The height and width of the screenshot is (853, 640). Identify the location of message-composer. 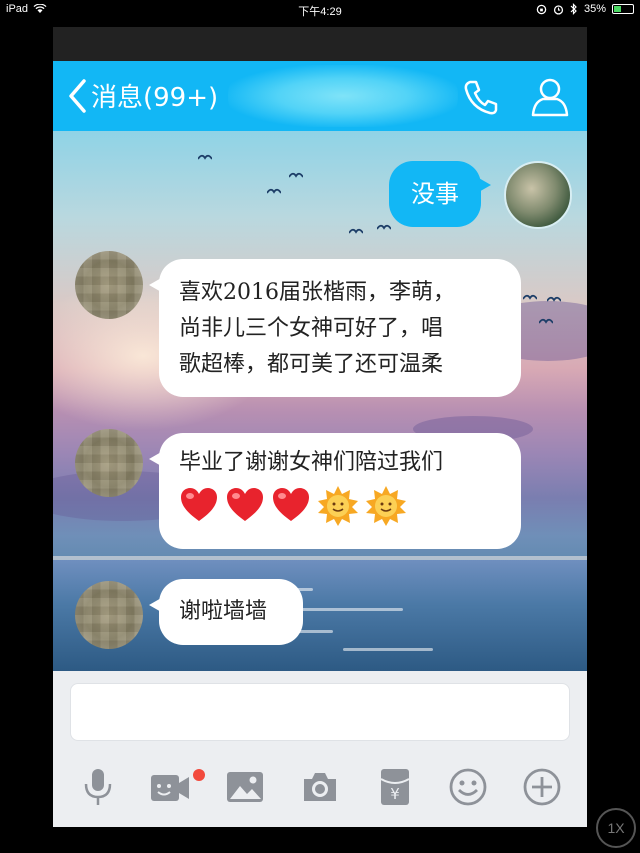
(320, 709).